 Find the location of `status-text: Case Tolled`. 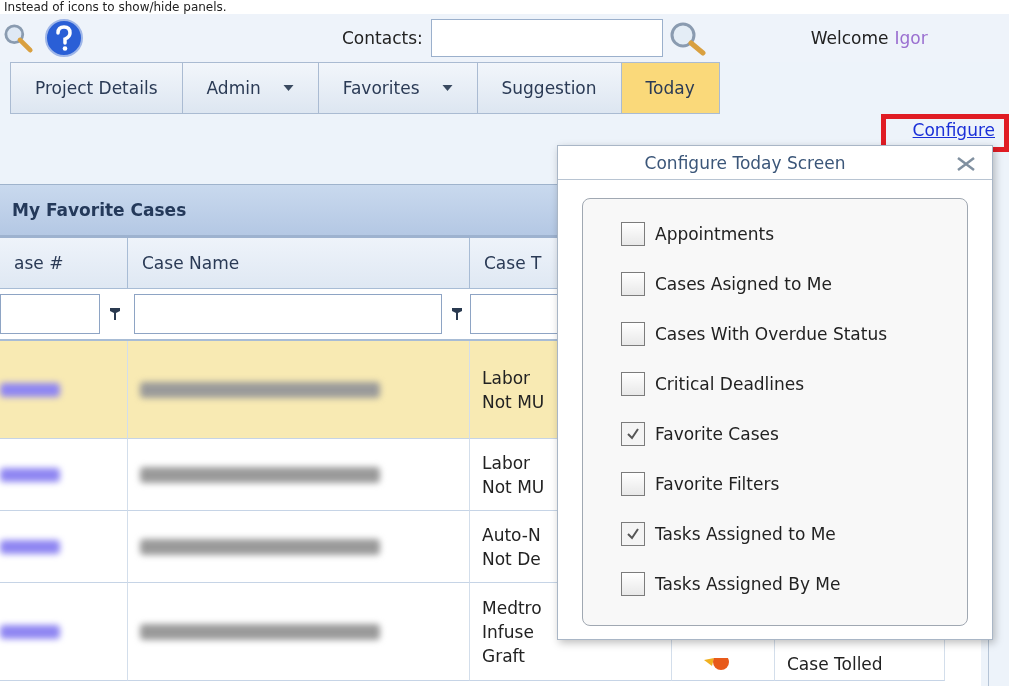

status-text: Case Tolled is located at coordinates (835, 664).